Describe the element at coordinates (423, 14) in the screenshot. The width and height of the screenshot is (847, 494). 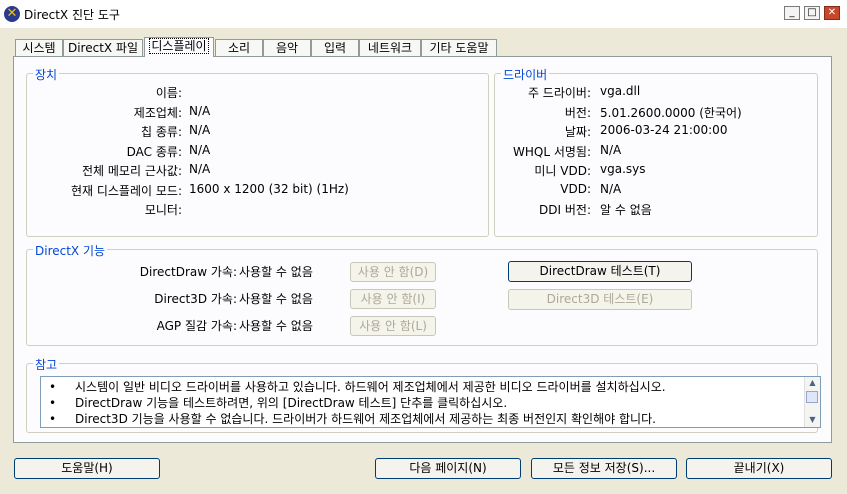
I see `title-bar: ✕ DirectX 진단 도구 _ □ ✕` at that location.